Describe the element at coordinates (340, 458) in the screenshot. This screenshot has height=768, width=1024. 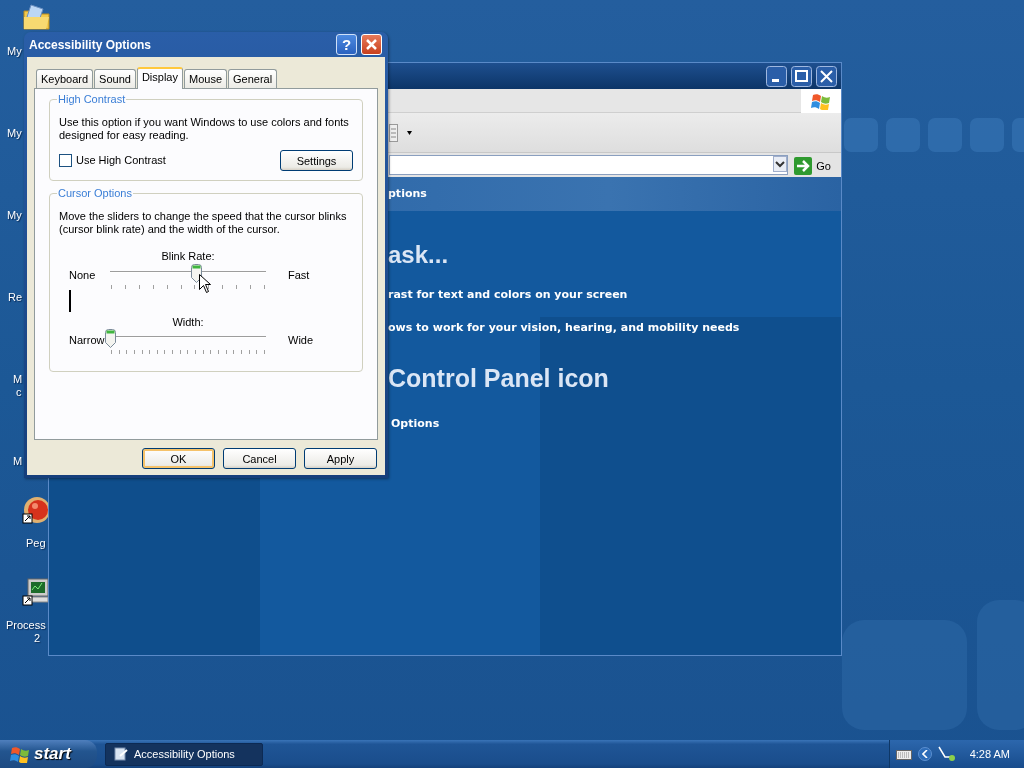
I see `dialog-button: Apply` at that location.